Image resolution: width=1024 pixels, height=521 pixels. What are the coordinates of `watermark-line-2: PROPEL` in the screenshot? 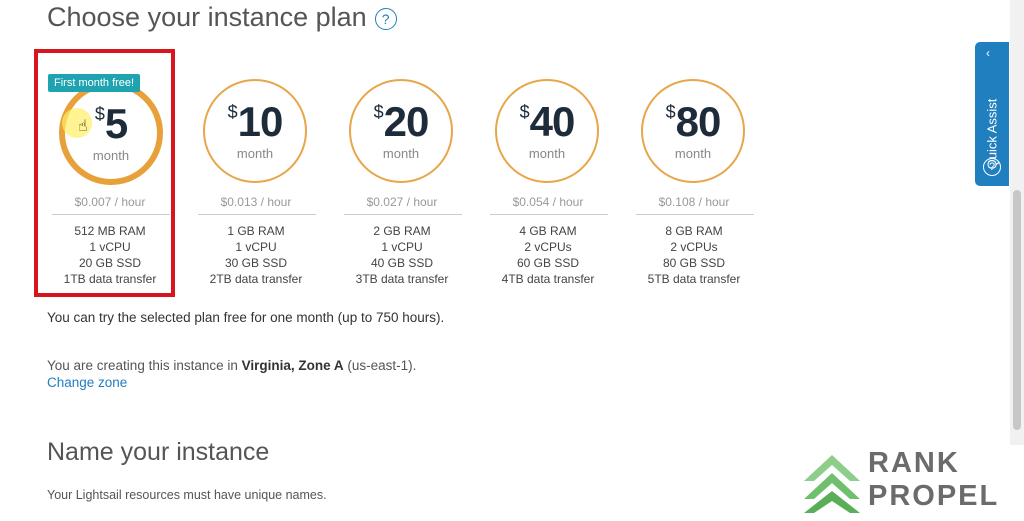 It's located at (934, 496).